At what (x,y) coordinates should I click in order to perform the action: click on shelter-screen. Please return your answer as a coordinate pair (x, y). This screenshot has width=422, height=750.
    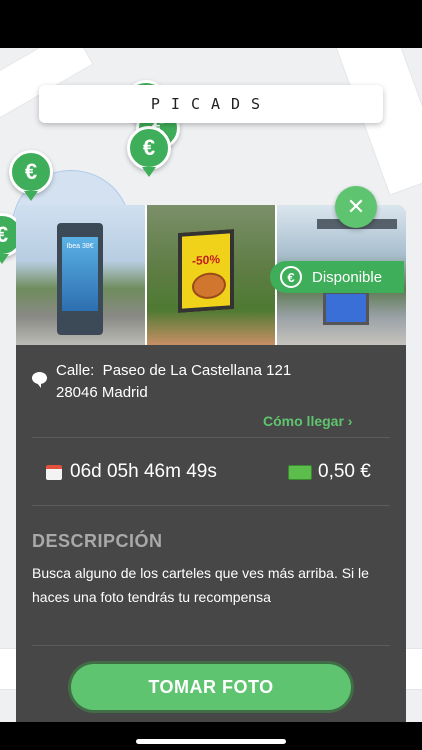
    Looking at the image, I should click on (346, 308).